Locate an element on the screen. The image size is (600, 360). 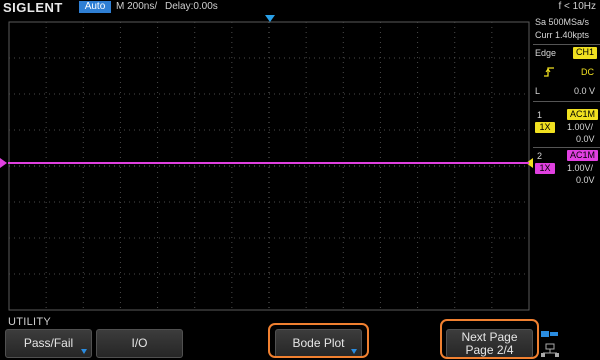
channel-2-probe-badge: 1X is located at coordinates (545, 168).